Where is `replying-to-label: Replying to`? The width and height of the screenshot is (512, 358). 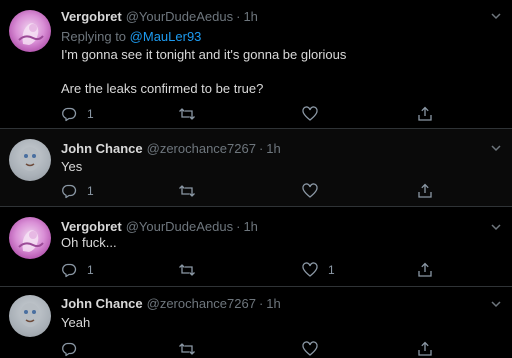 replying-to-label: Replying to is located at coordinates (94, 36).